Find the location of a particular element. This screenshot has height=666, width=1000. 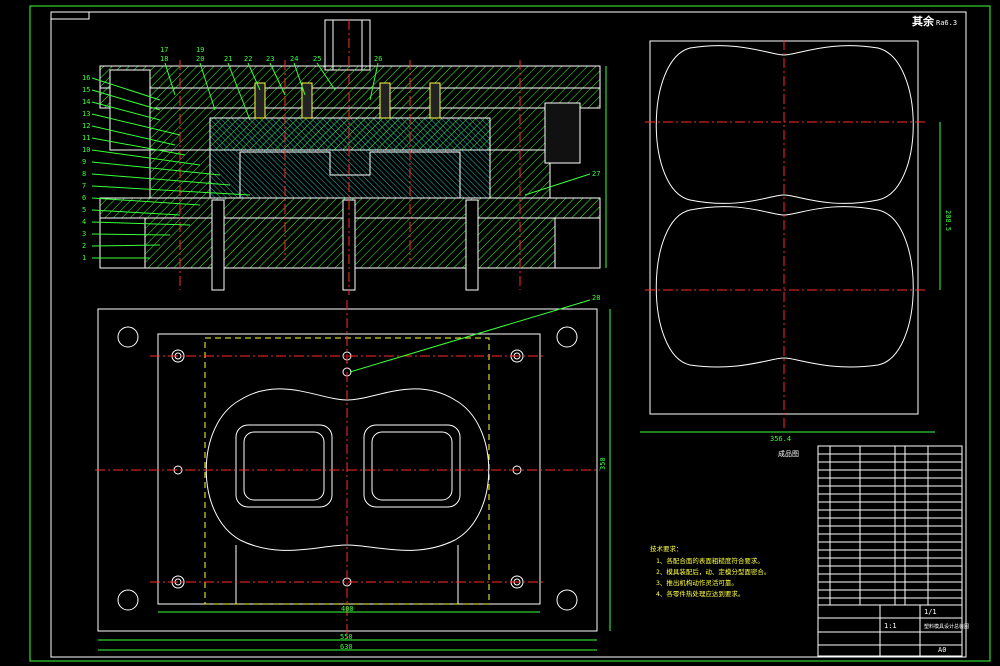

svg-text: 19 is located at coordinates (200, 50).